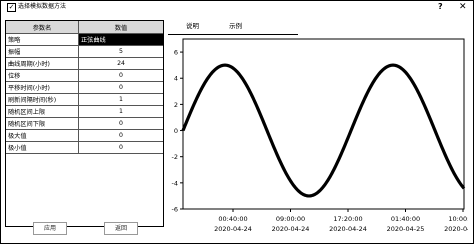 The image size is (474, 244). I want to click on x-tick-time: 10:00:00, so click(458, 219).